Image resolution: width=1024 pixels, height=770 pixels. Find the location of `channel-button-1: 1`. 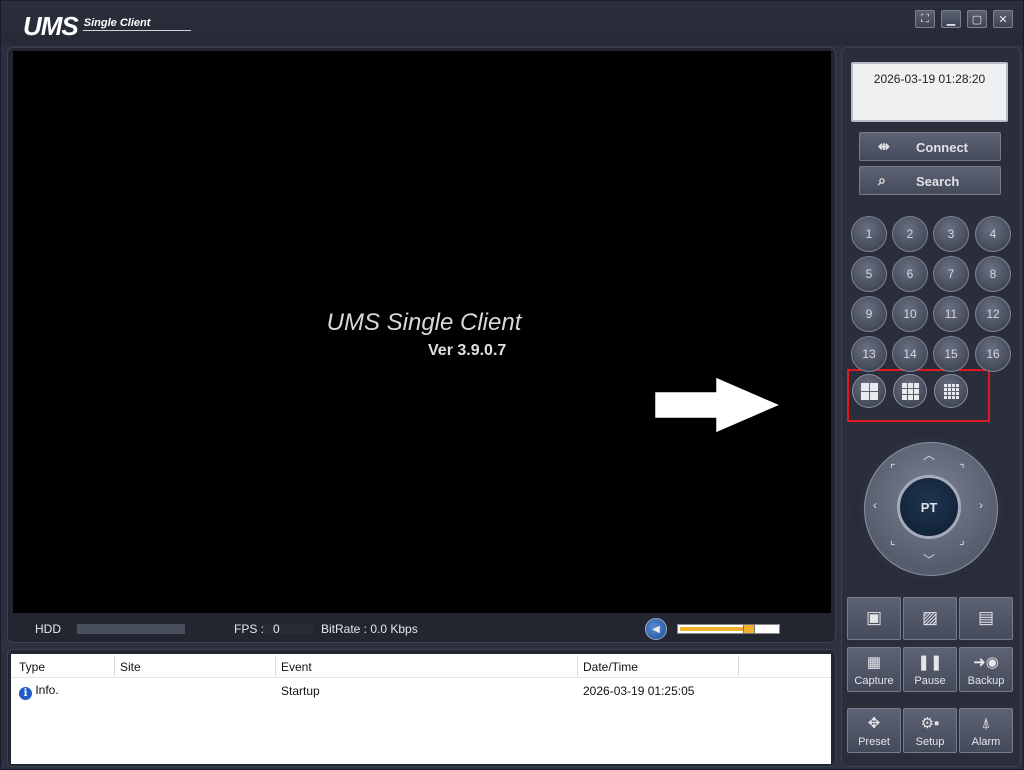

channel-button-1: 1 is located at coordinates (869, 234).